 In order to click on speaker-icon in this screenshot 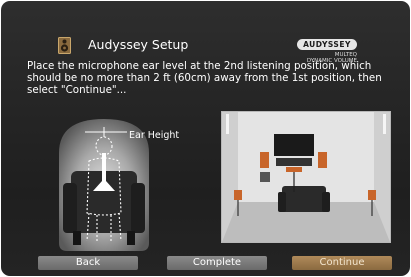, I will do `click(64, 45)`.